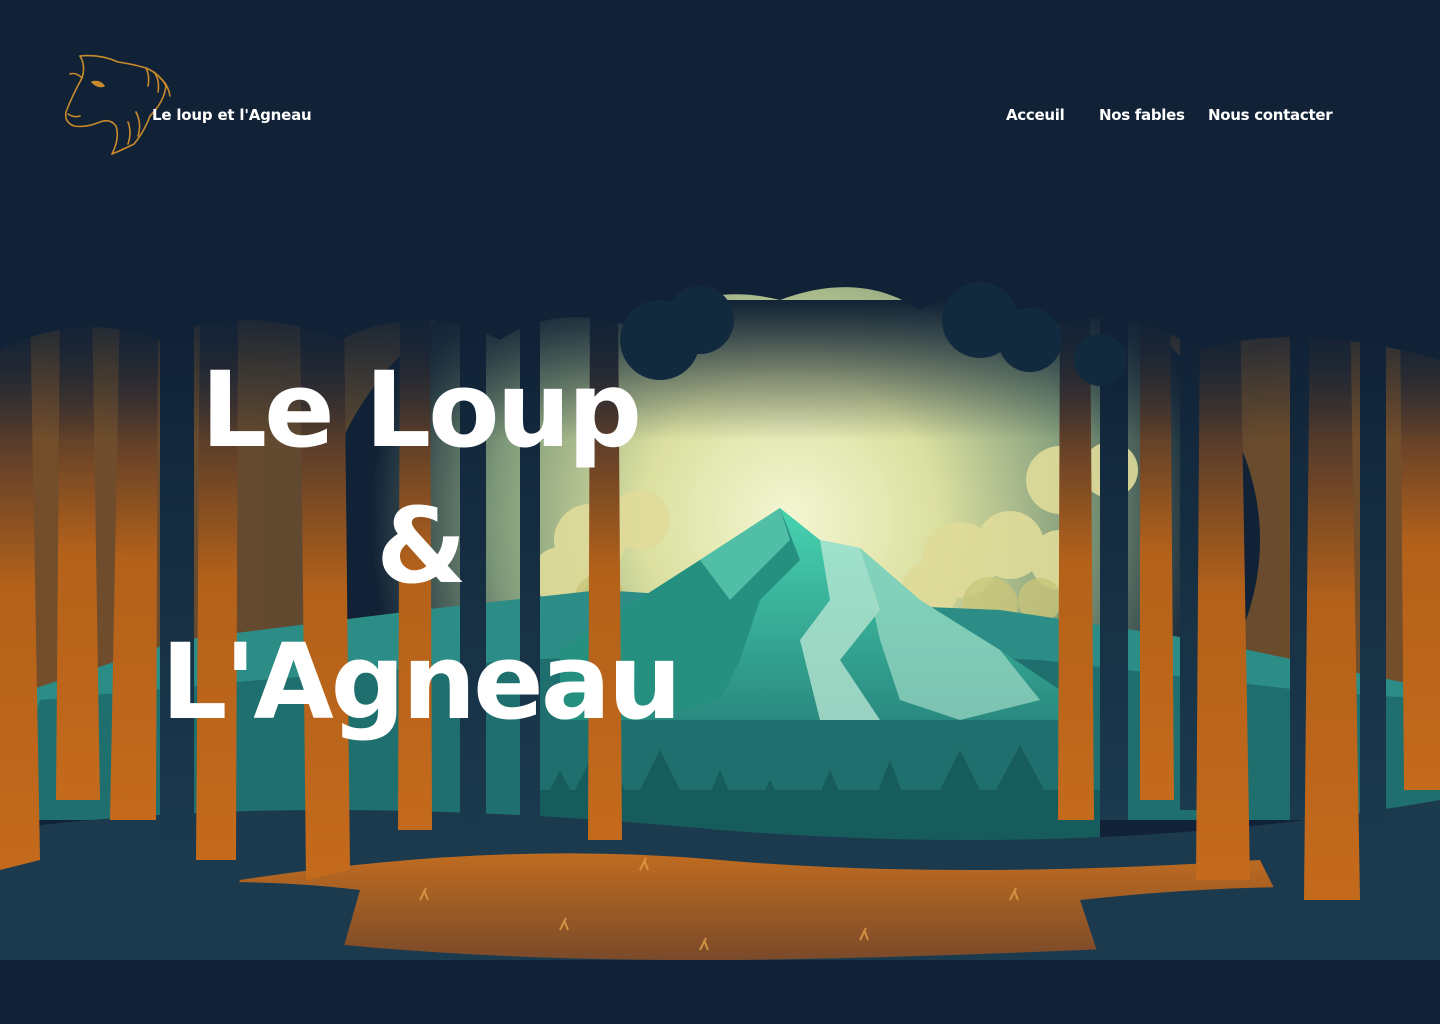  I want to click on hero-title-line-1: Le Loup, so click(421, 410).